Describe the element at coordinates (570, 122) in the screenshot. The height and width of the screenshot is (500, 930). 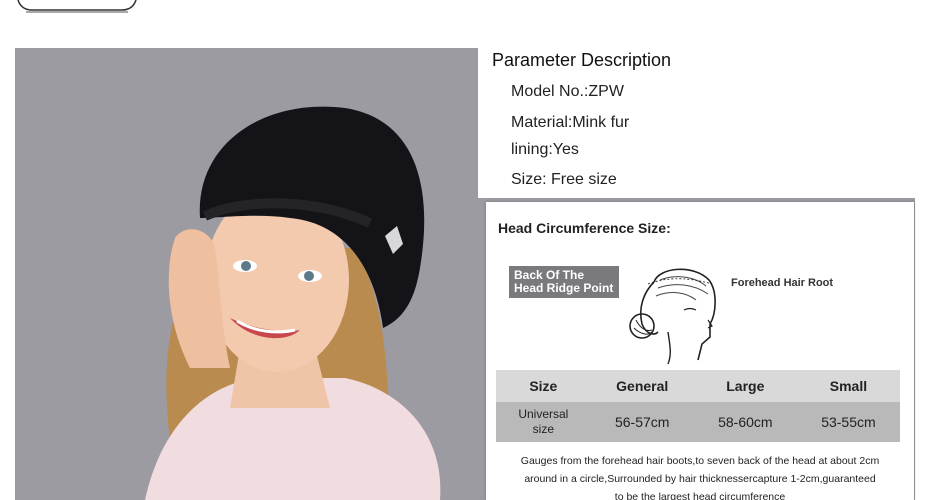
I see `material: Material:Mink fur` at that location.